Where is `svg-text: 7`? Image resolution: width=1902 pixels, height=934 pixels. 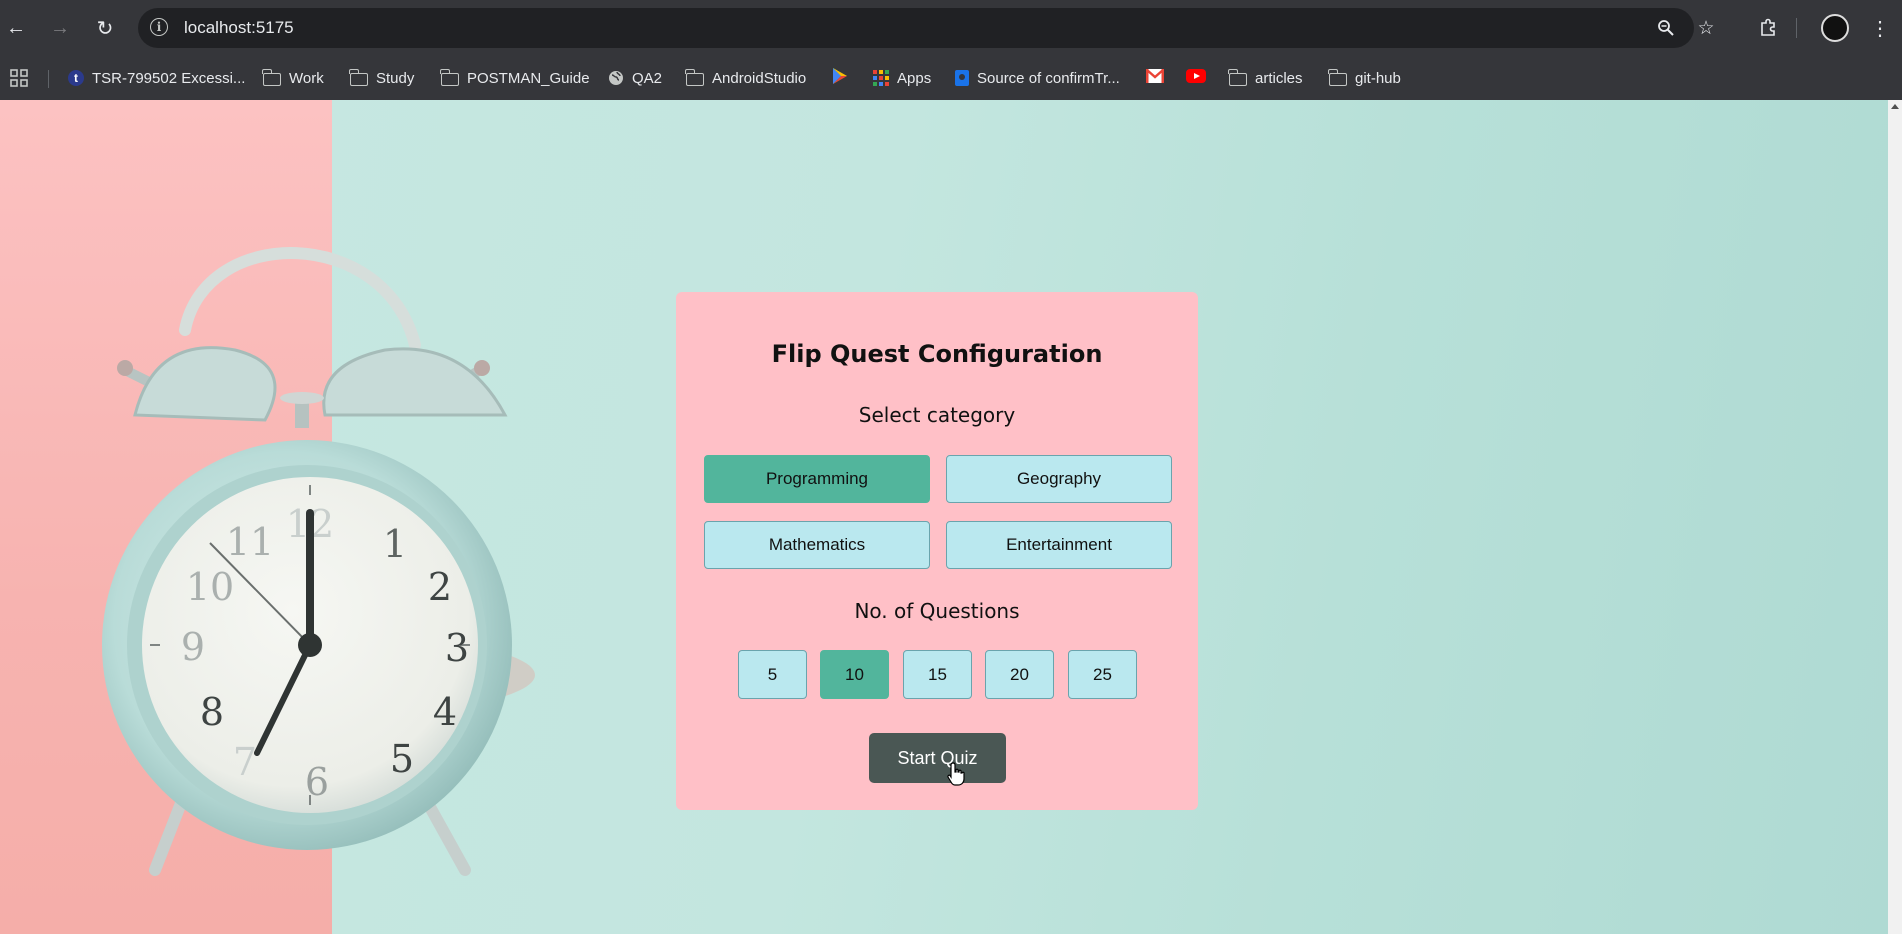 svg-text: 7 is located at coordinates (245, 762).